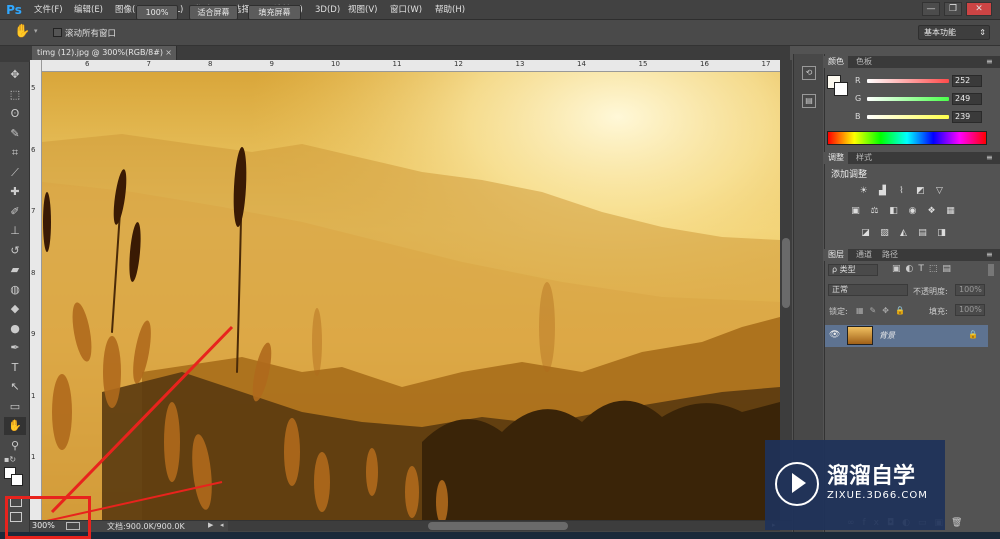 The height and width of the screenshot is (539, 1000). Describe the element at coordinates (786, 273) in the screenshot. I see `vertical-scroll-thumb` at that location.